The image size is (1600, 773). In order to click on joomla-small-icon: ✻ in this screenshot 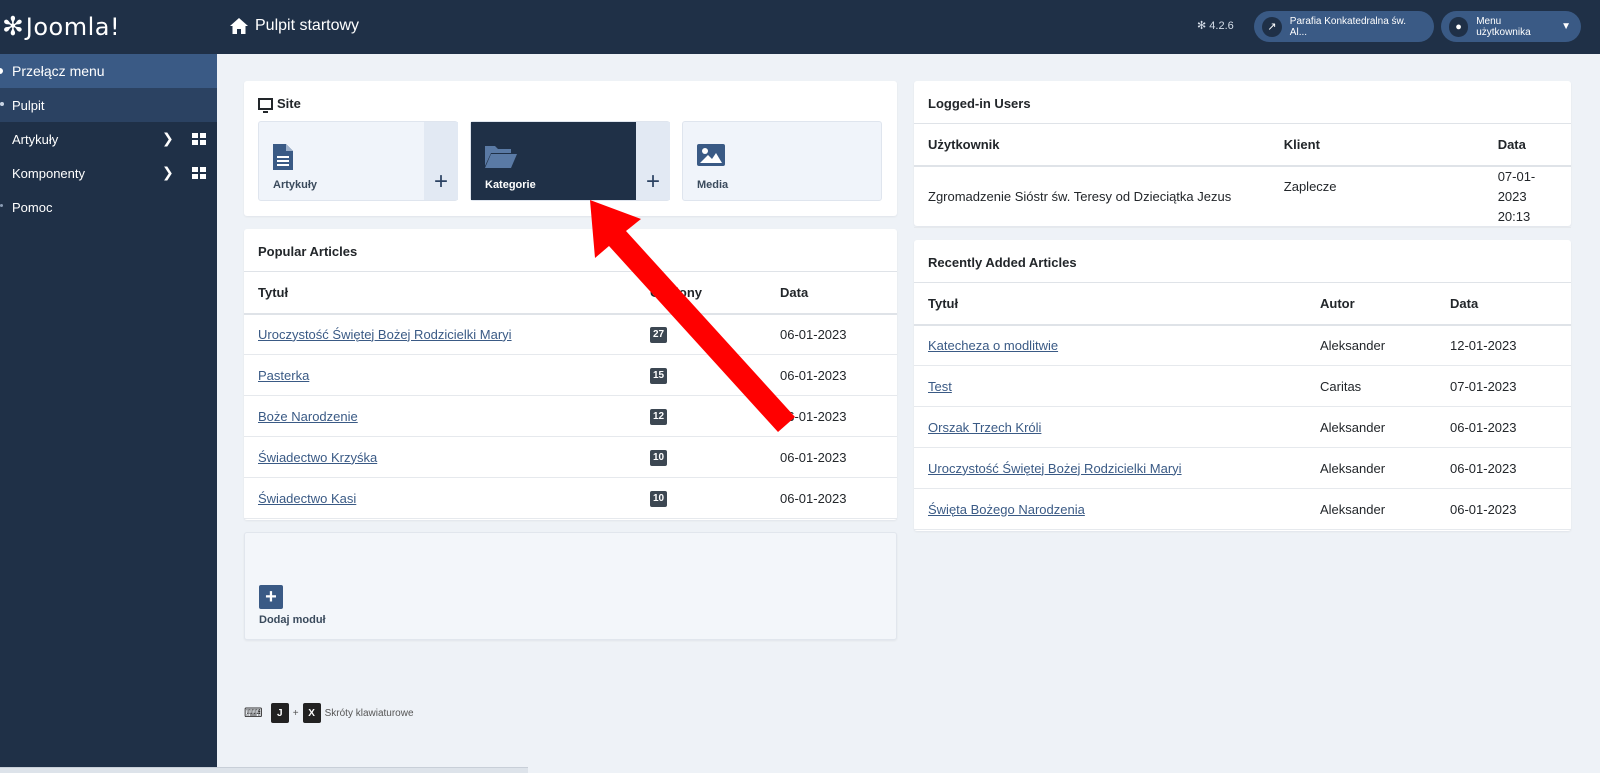, I will do `click(1202, 26)`.